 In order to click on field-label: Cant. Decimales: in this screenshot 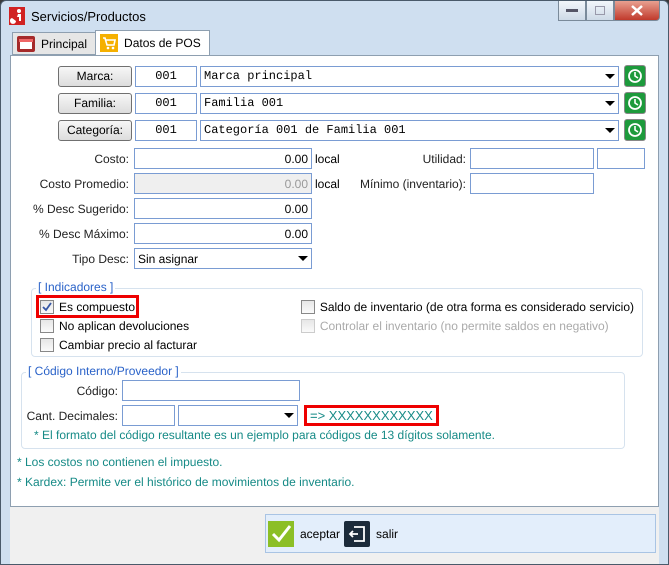, I will do `click(72, 415)`.